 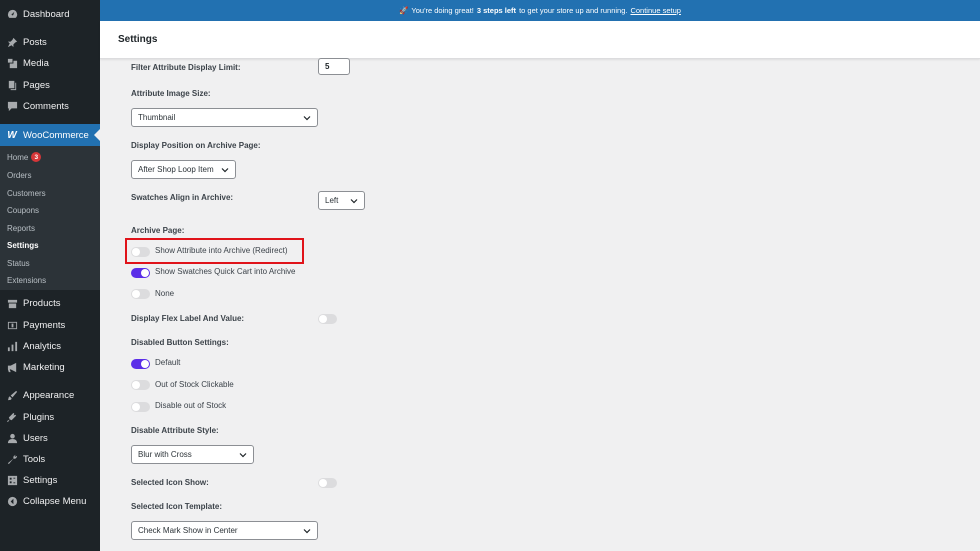 I want to click on menu-label: Products, so click(x=42, y=303).